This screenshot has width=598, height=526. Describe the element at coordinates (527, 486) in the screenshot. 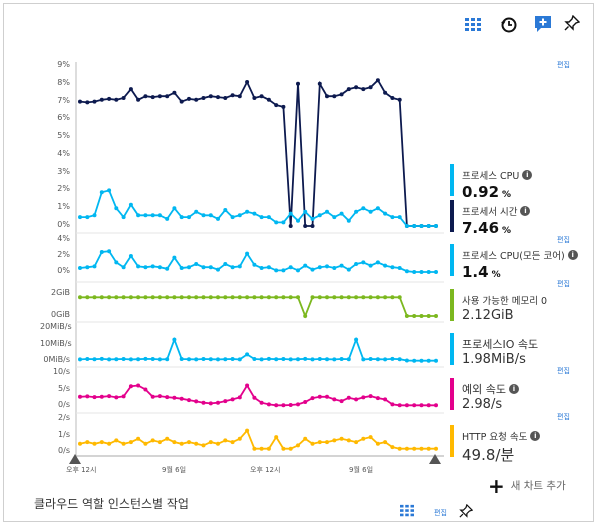

I see `add-chart-button: + 새 차트 추가` at that location.